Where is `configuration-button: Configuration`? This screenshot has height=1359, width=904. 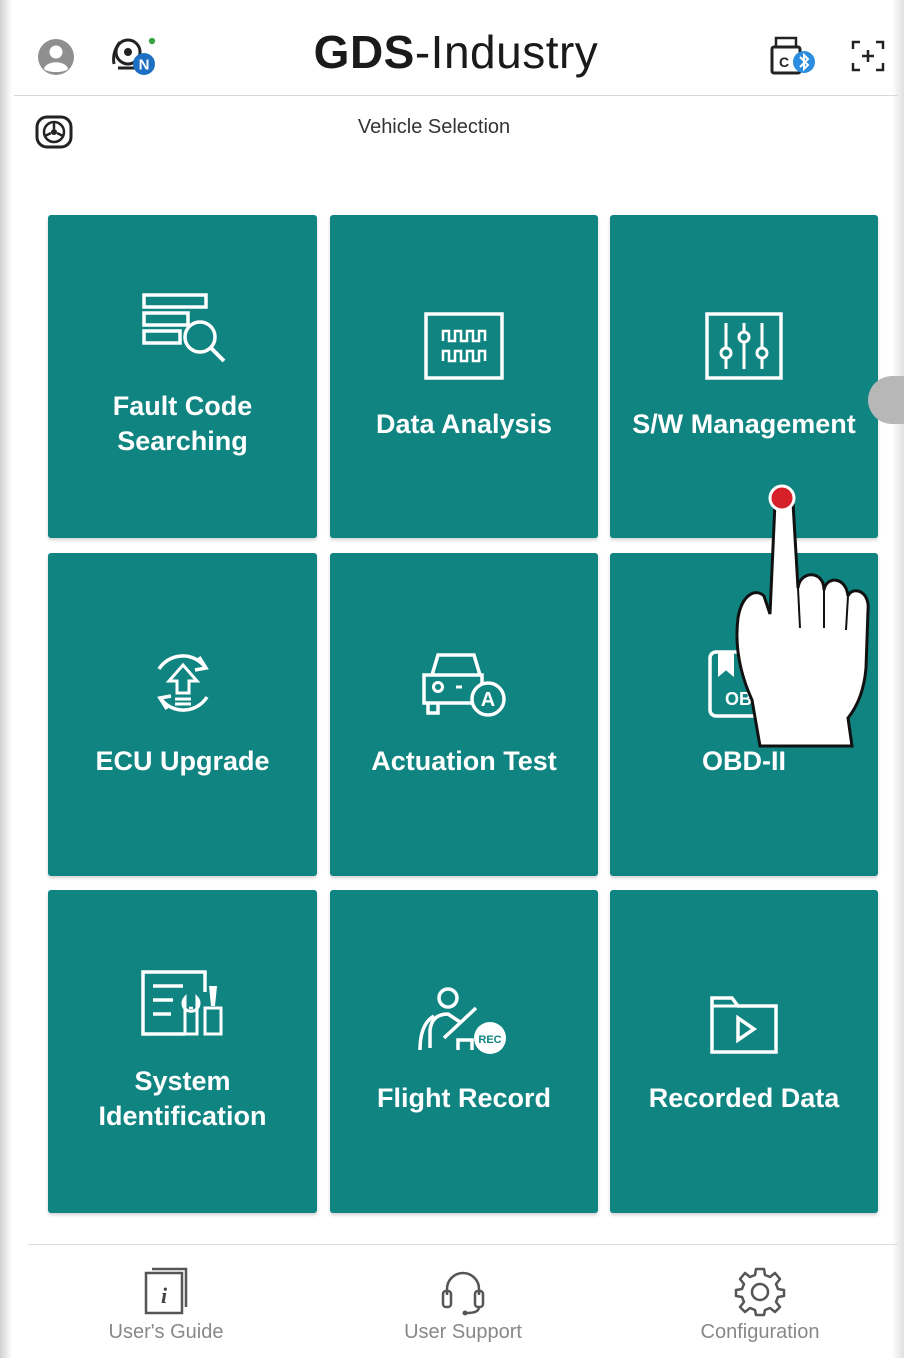 configuration-button: Configuration is located at coordinates (760, 1302).